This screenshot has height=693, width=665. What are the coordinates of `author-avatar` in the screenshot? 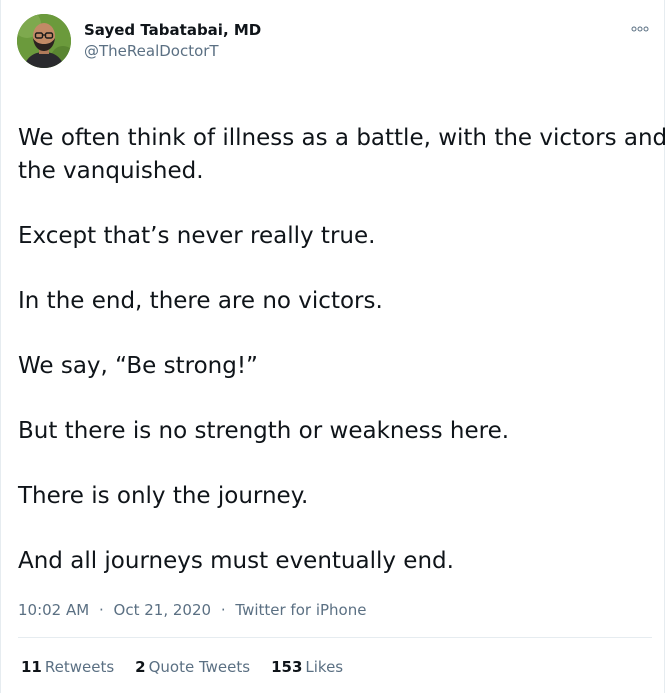 It's located at (44, 41).